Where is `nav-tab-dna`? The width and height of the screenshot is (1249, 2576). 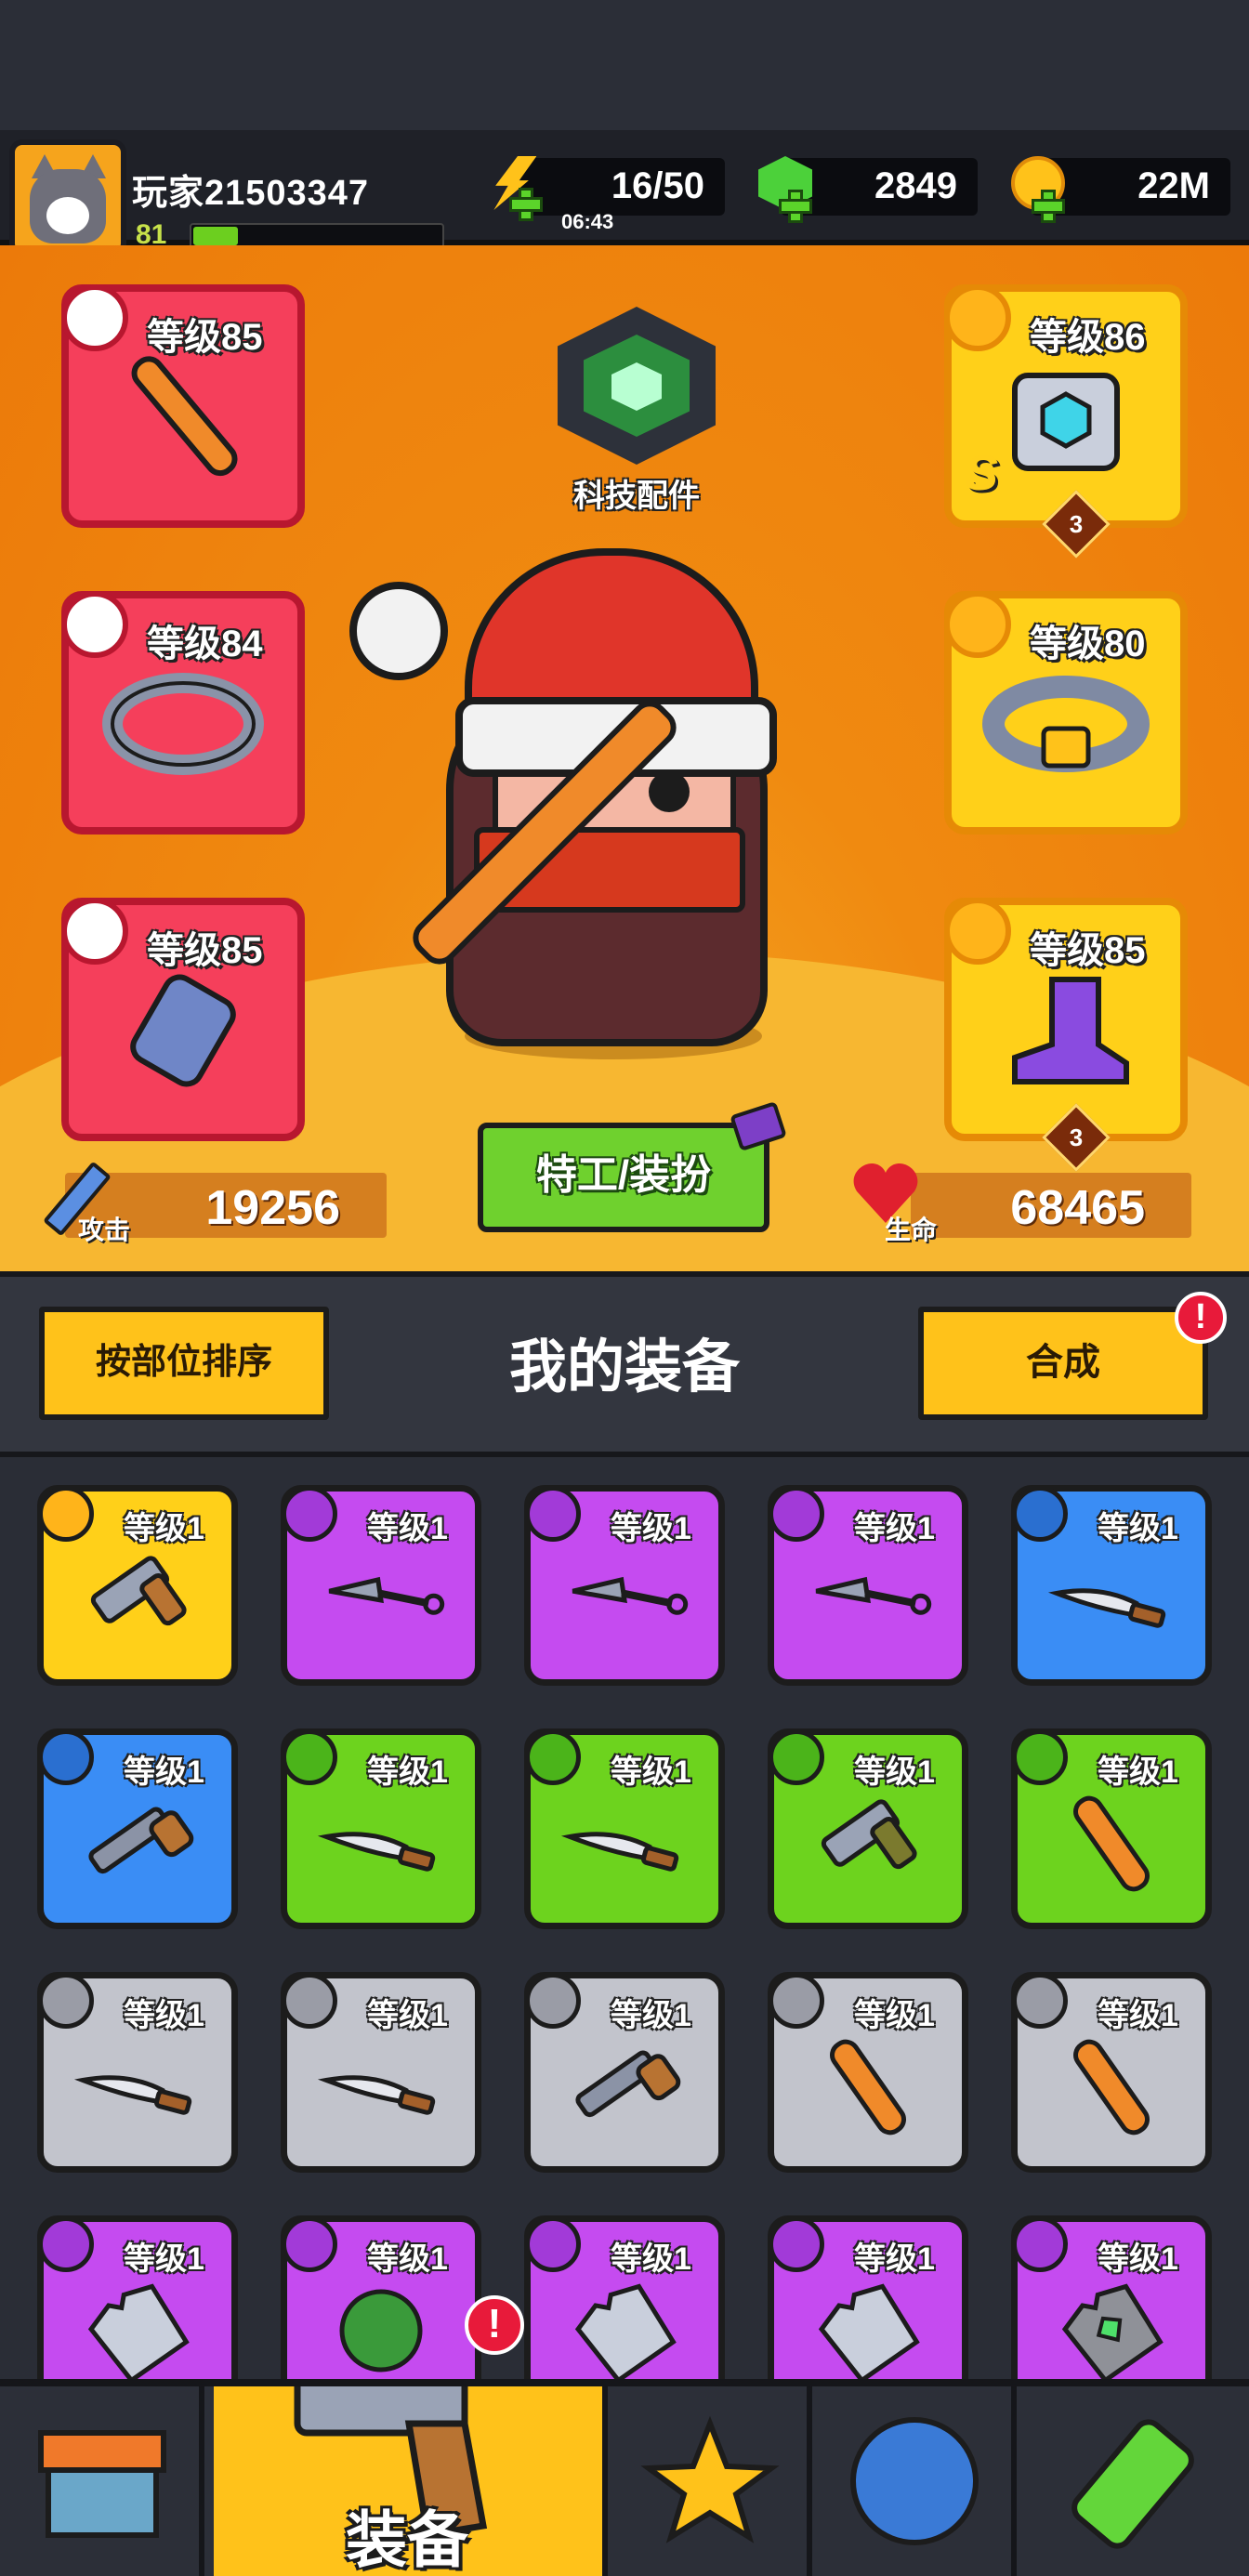 nav-tab-dna is located at coordinates (1133, 2481).